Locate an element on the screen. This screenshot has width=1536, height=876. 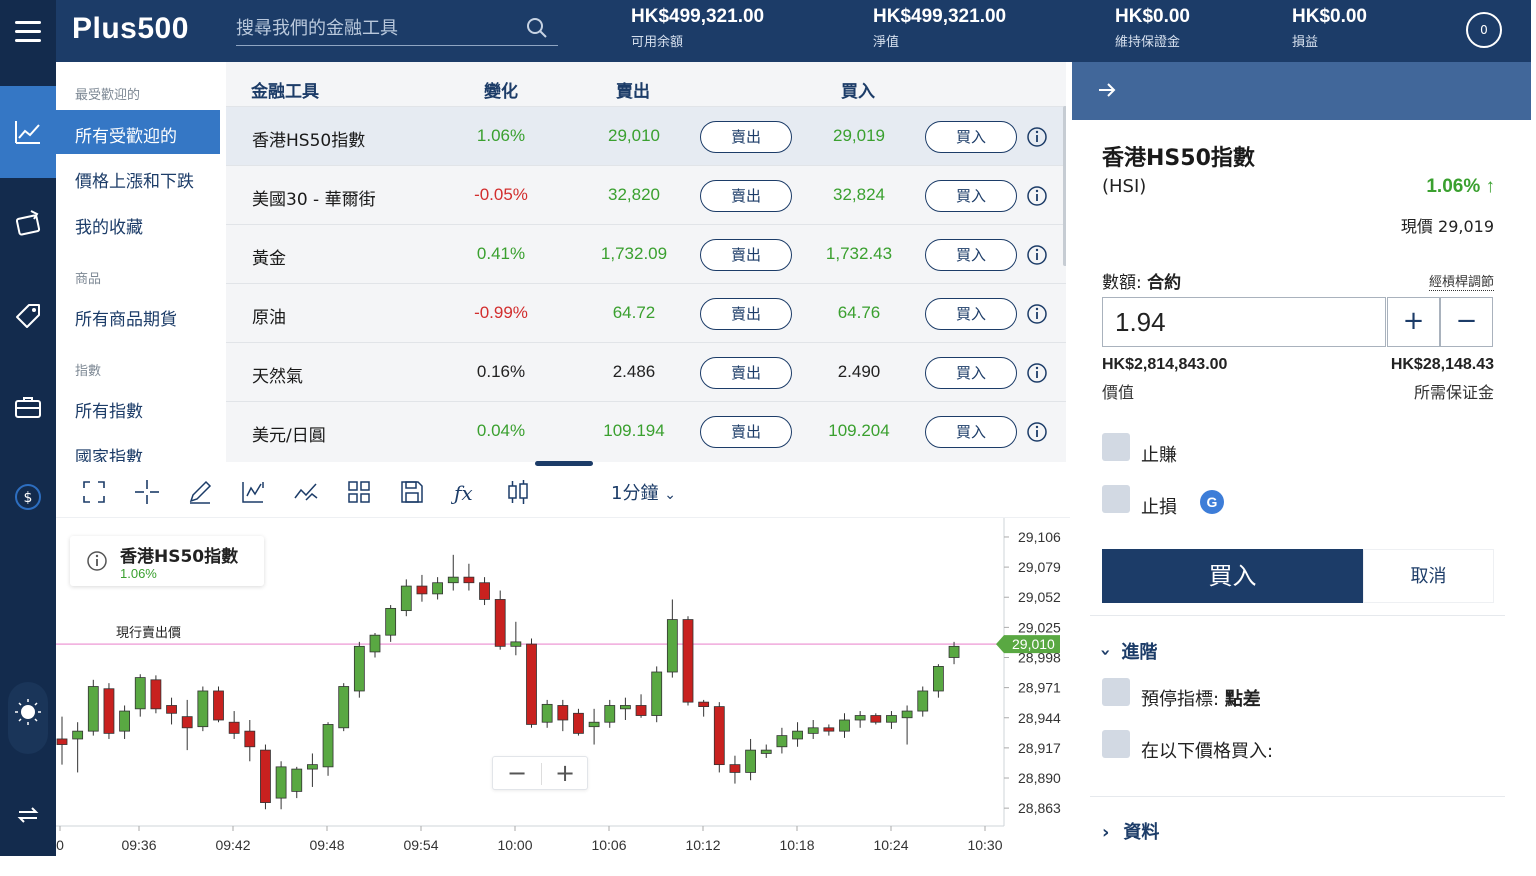
table-scrollbar is located at coordinates (1064, 186).